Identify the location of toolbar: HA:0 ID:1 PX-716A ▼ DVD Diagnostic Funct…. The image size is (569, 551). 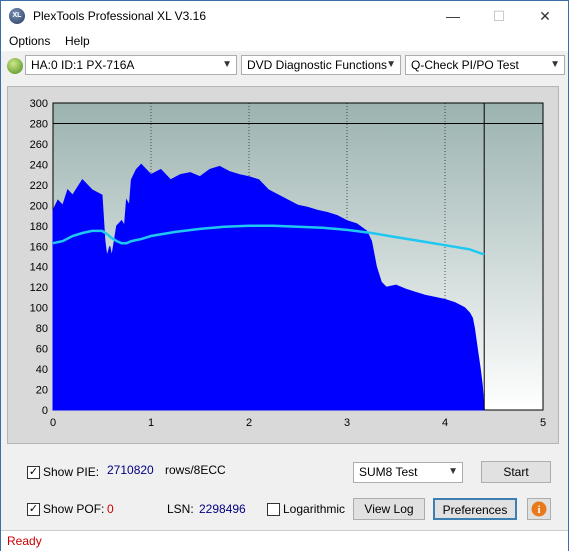
(284, 66).